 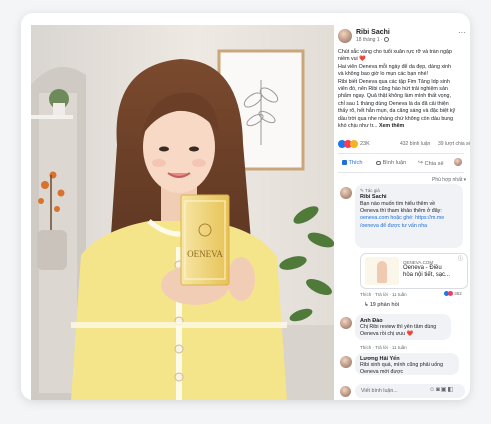 I want to click on text-line: Oeneva rồi chị ưuu ❤️, so click(x=387, y=334).